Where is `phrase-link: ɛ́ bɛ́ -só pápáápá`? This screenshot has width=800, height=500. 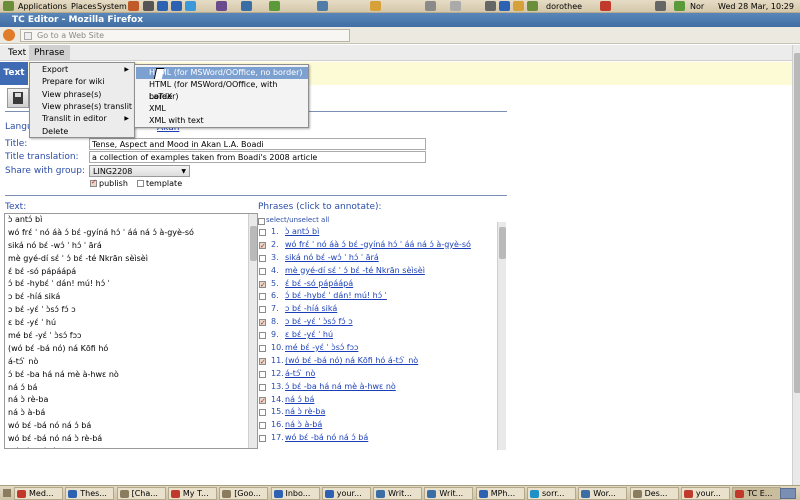 phrase-link: ɛ́ bɛ́ -só pápáápá is located at coordinates (319, 284).